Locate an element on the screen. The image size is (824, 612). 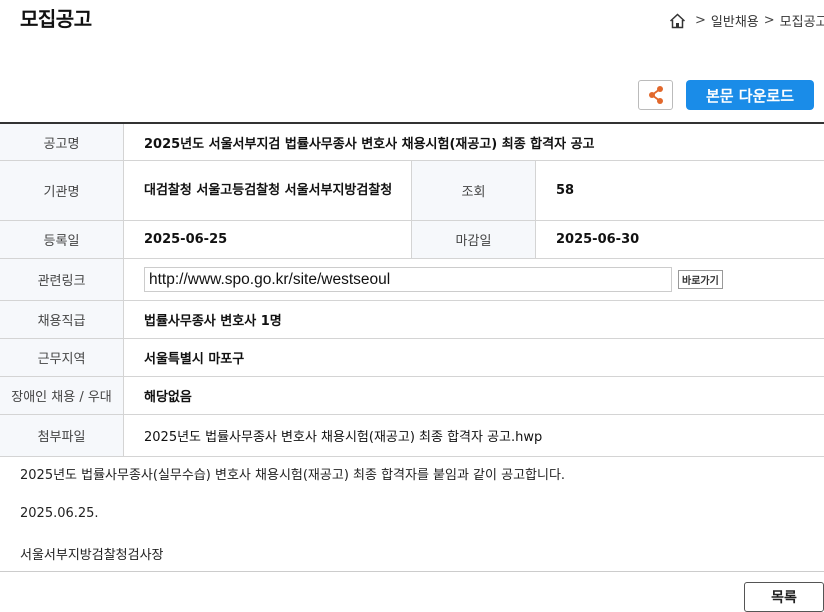
body-line-date: 2025.06.25. is located at coordinates (59, 513).